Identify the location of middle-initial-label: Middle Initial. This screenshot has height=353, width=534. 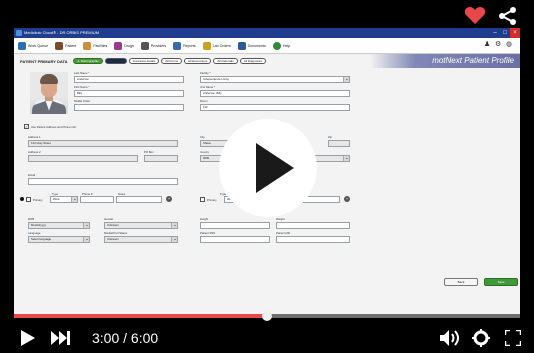
(82, 101).